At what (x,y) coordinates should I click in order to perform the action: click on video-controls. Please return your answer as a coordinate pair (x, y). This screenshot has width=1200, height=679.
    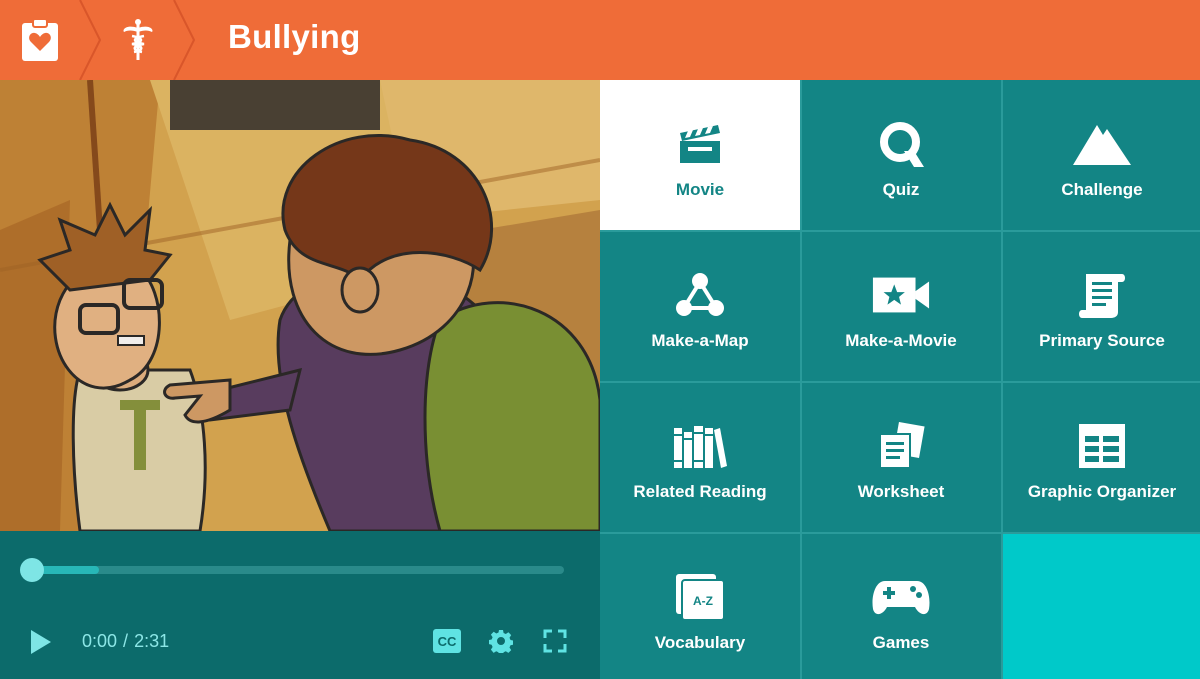
    Looking at the image, I should click on (300, 605).